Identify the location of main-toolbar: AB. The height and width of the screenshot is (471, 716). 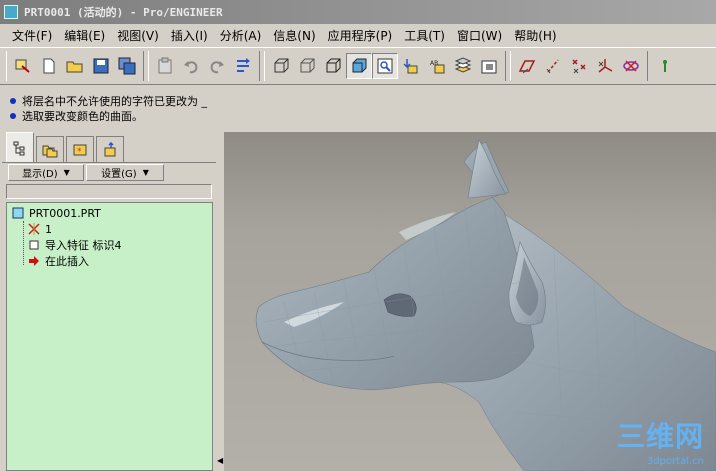
(358, 66).